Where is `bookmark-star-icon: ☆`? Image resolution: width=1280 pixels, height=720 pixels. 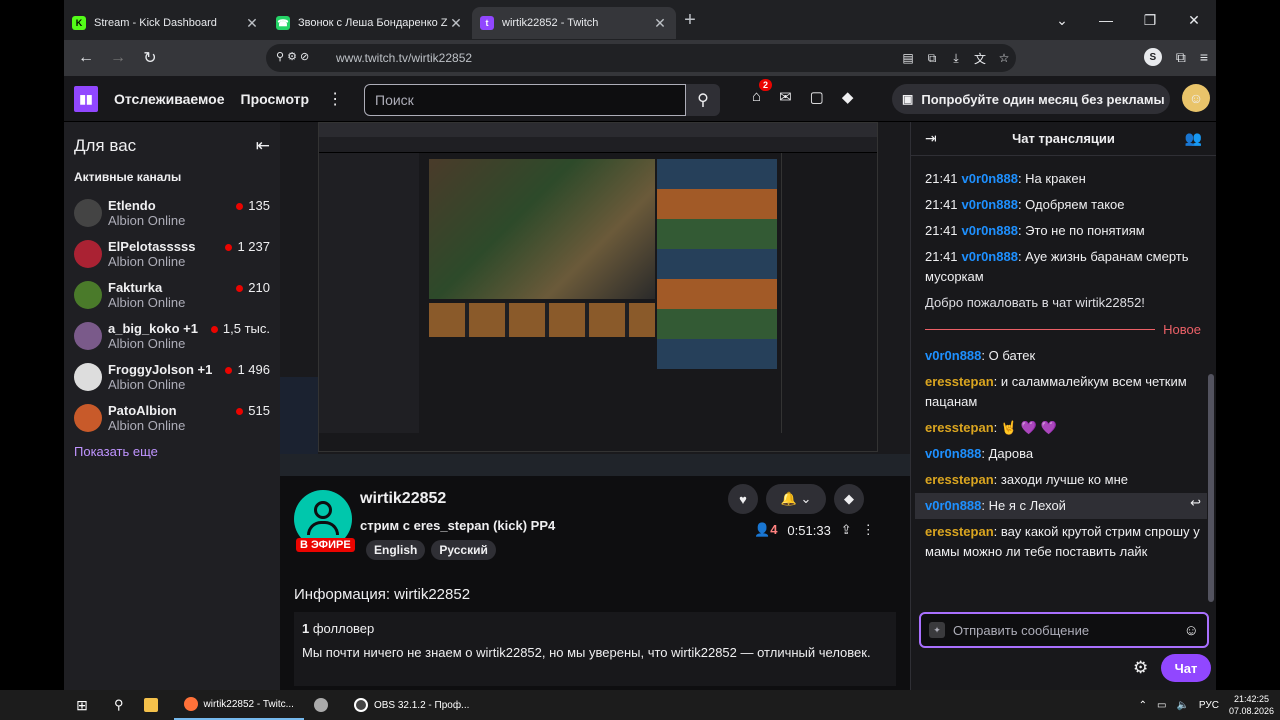
bookmark-star-icon: ☆ is located at coordinates (1004, 58).